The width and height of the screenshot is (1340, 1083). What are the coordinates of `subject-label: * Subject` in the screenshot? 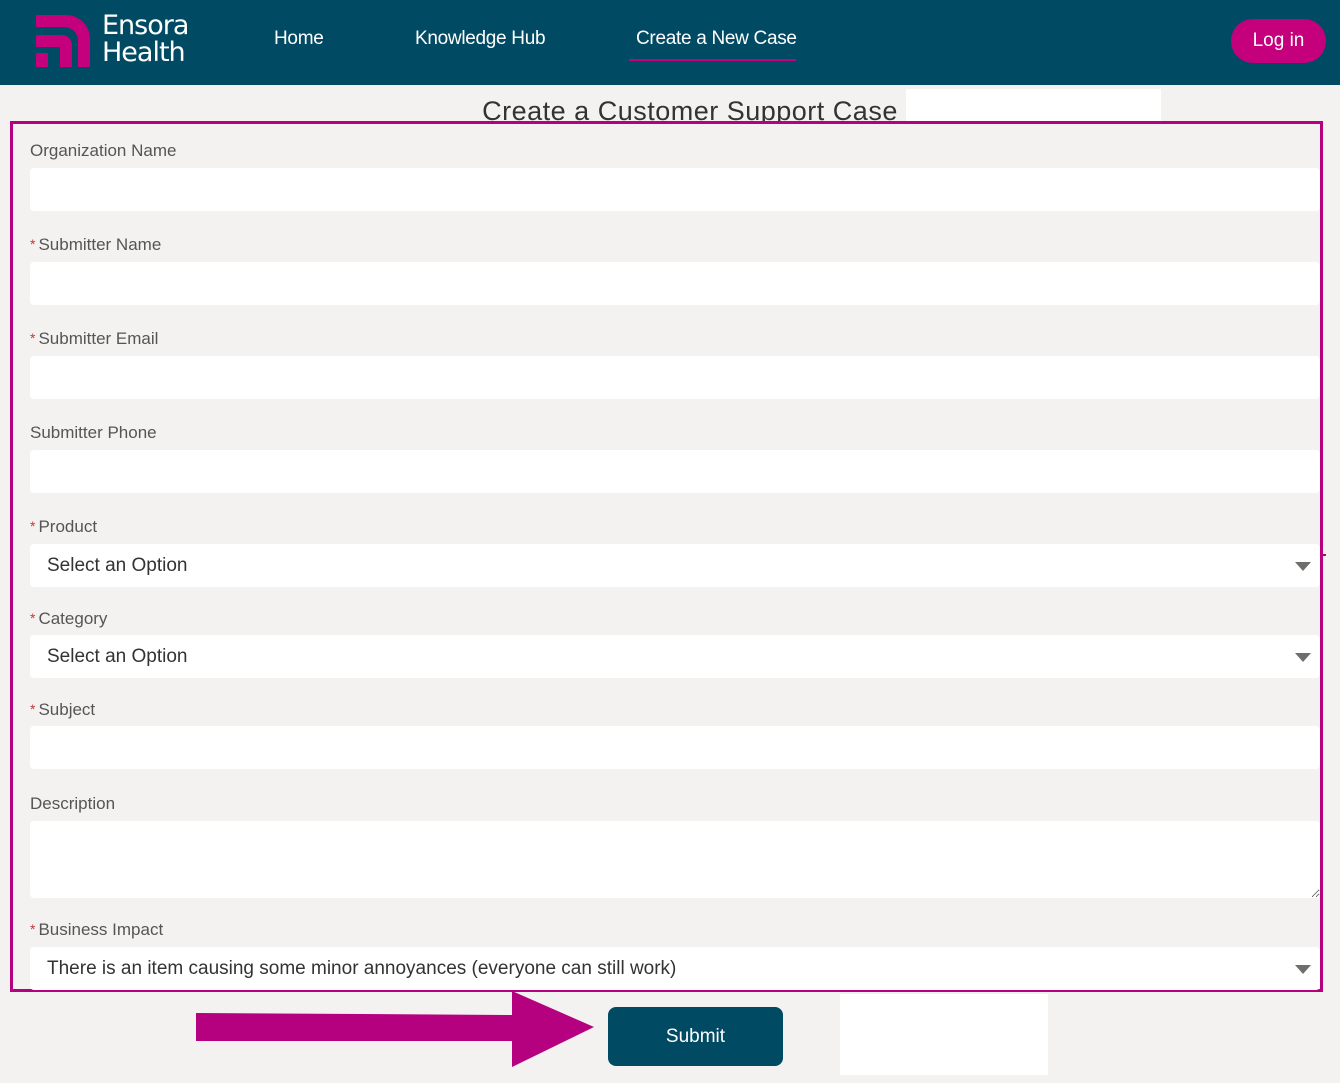 It's located at (62, 710).